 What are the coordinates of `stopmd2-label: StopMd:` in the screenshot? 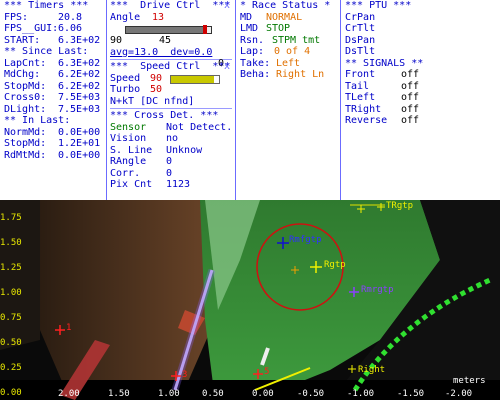 It's located at (25, 143).